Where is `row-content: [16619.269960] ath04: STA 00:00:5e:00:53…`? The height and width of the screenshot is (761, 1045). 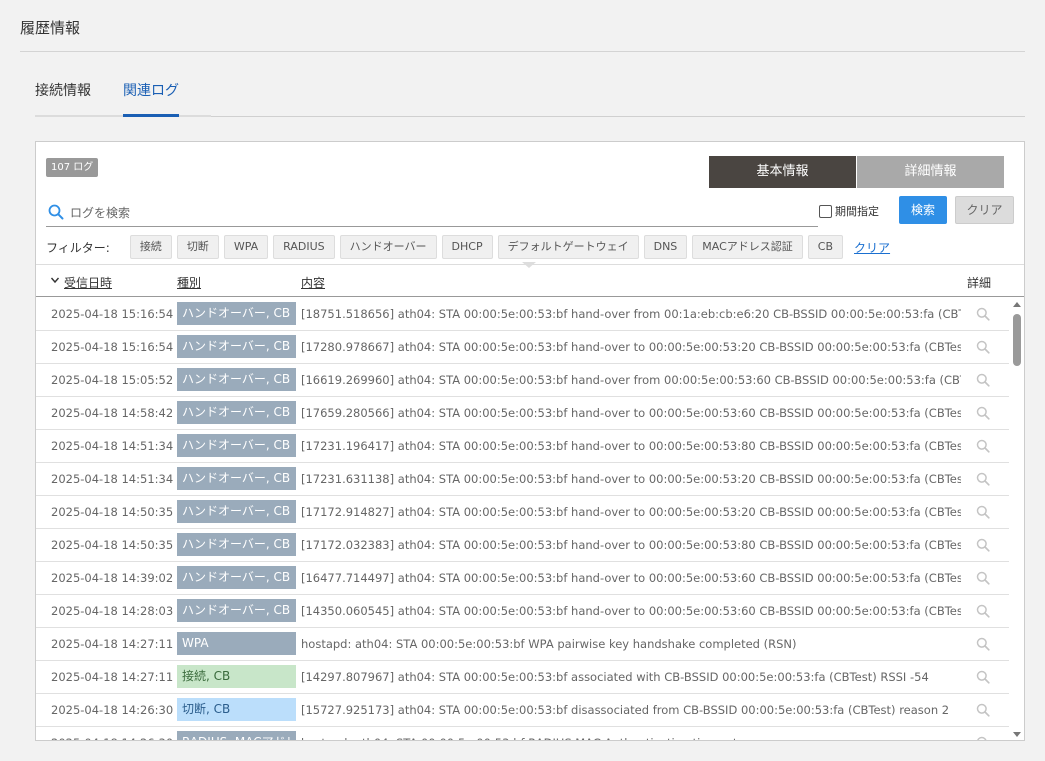 row-content: [16619.269960] ath04: STA 00:00:5e:00:53… is located at coordinates (631, 380).